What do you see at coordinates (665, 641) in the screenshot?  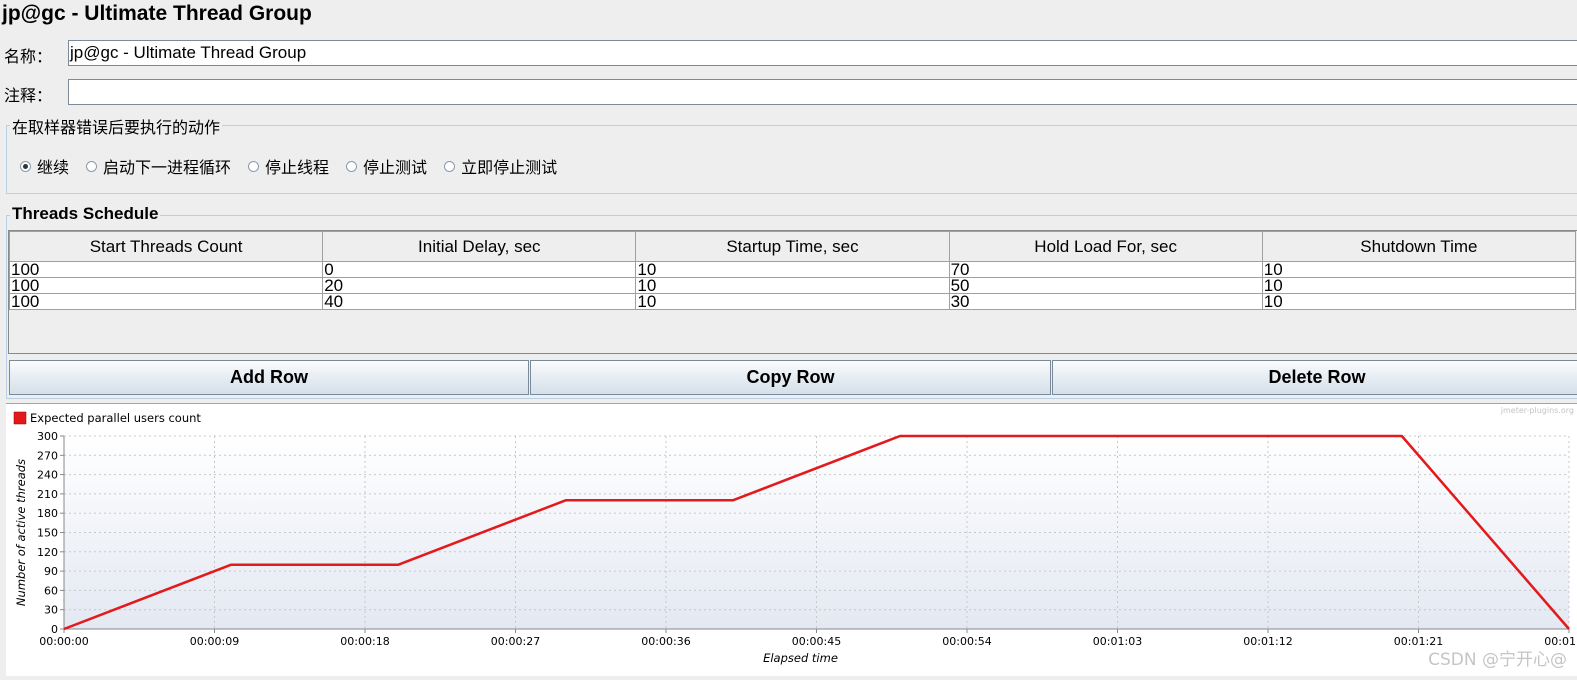 I see `x-tick-label: 00:00:36` at bounding box center [665, 641].